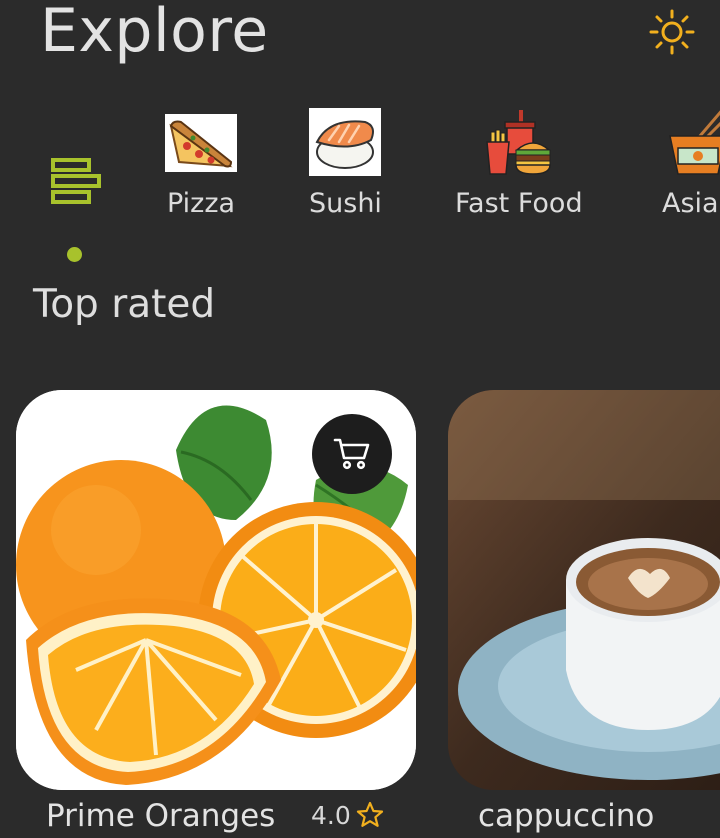  What do you see at coordinates (694, 142) in the screenshot?
I see `asian-noodles-icon` at bounding box center [694, 142].